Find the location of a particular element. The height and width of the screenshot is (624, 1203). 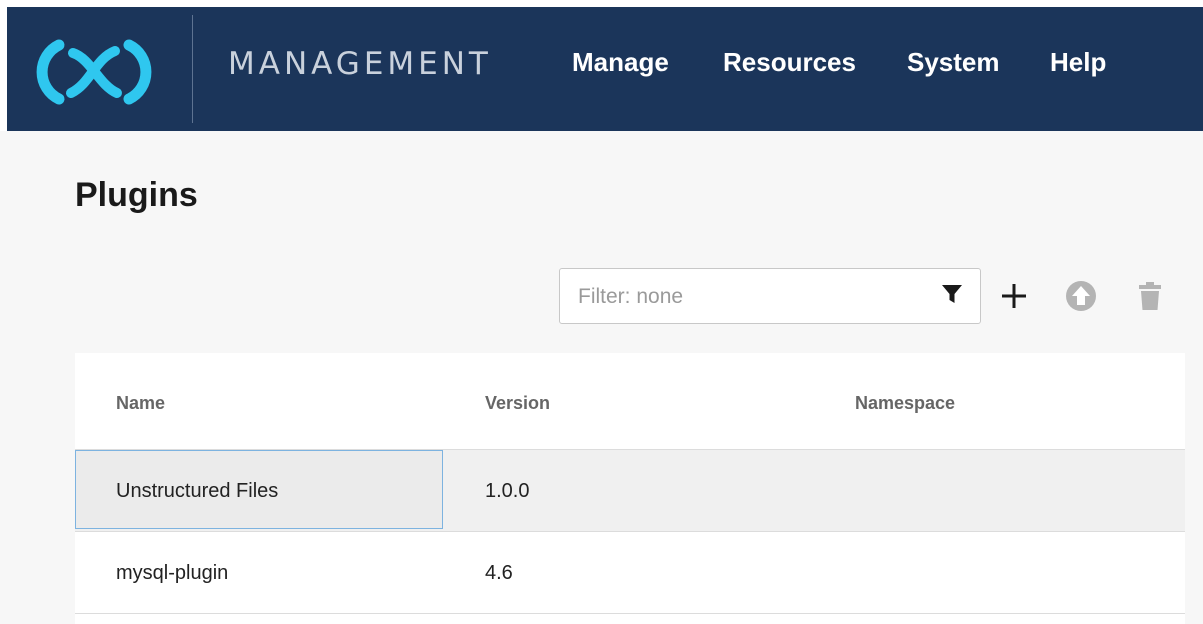

table-row: mysql-plugin 4.6 is located at coordinates (630, 573).